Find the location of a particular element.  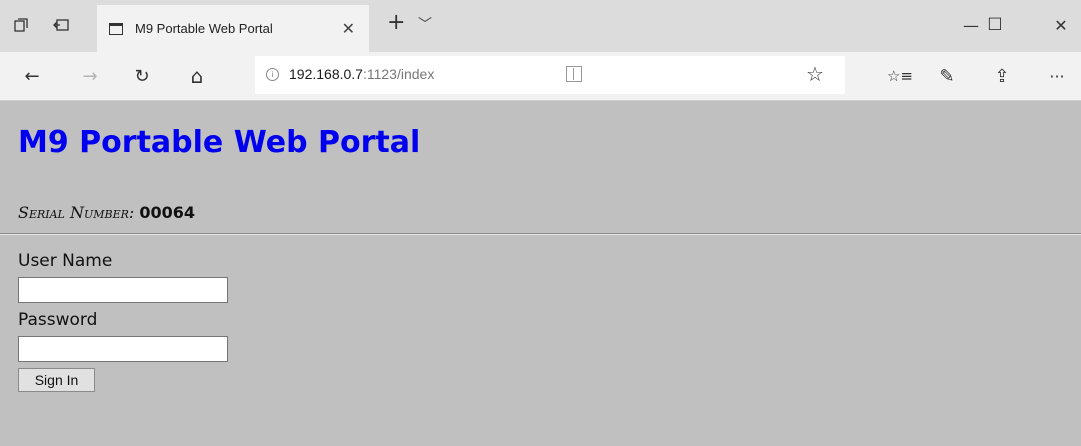

reading-view-icon is located at coordinates (574, 74).